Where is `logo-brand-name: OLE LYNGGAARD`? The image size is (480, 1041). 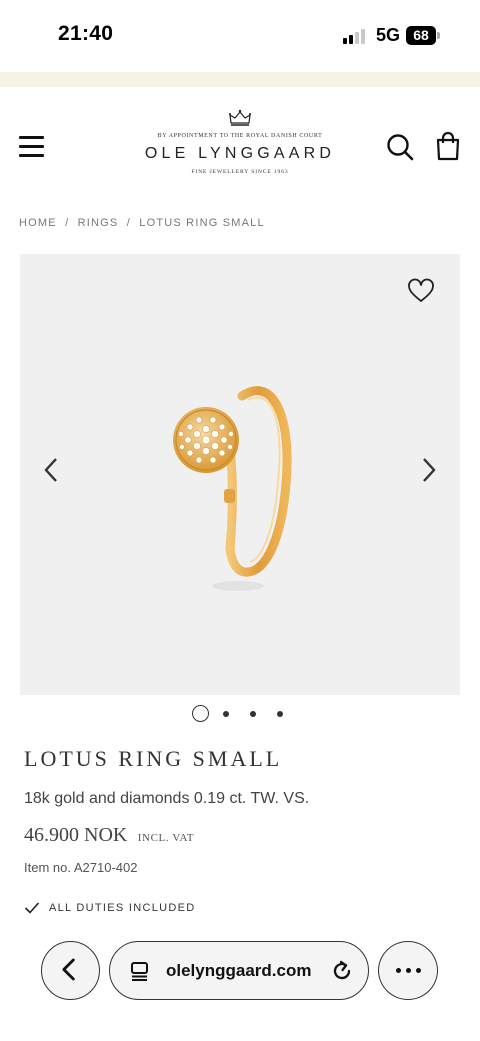
logo-brand-name: OLE LYNGGAARD is located at coordinates (240, 153).